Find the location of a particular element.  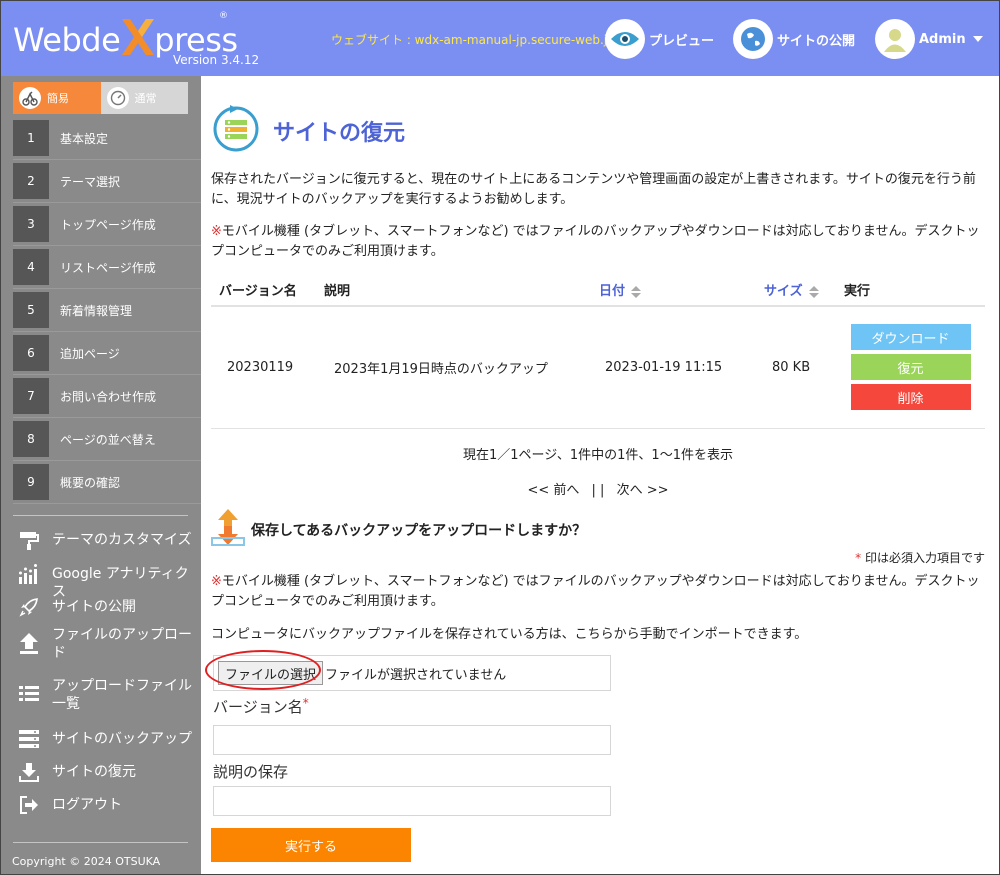

restore-icon is located at coordinates (236, 131).